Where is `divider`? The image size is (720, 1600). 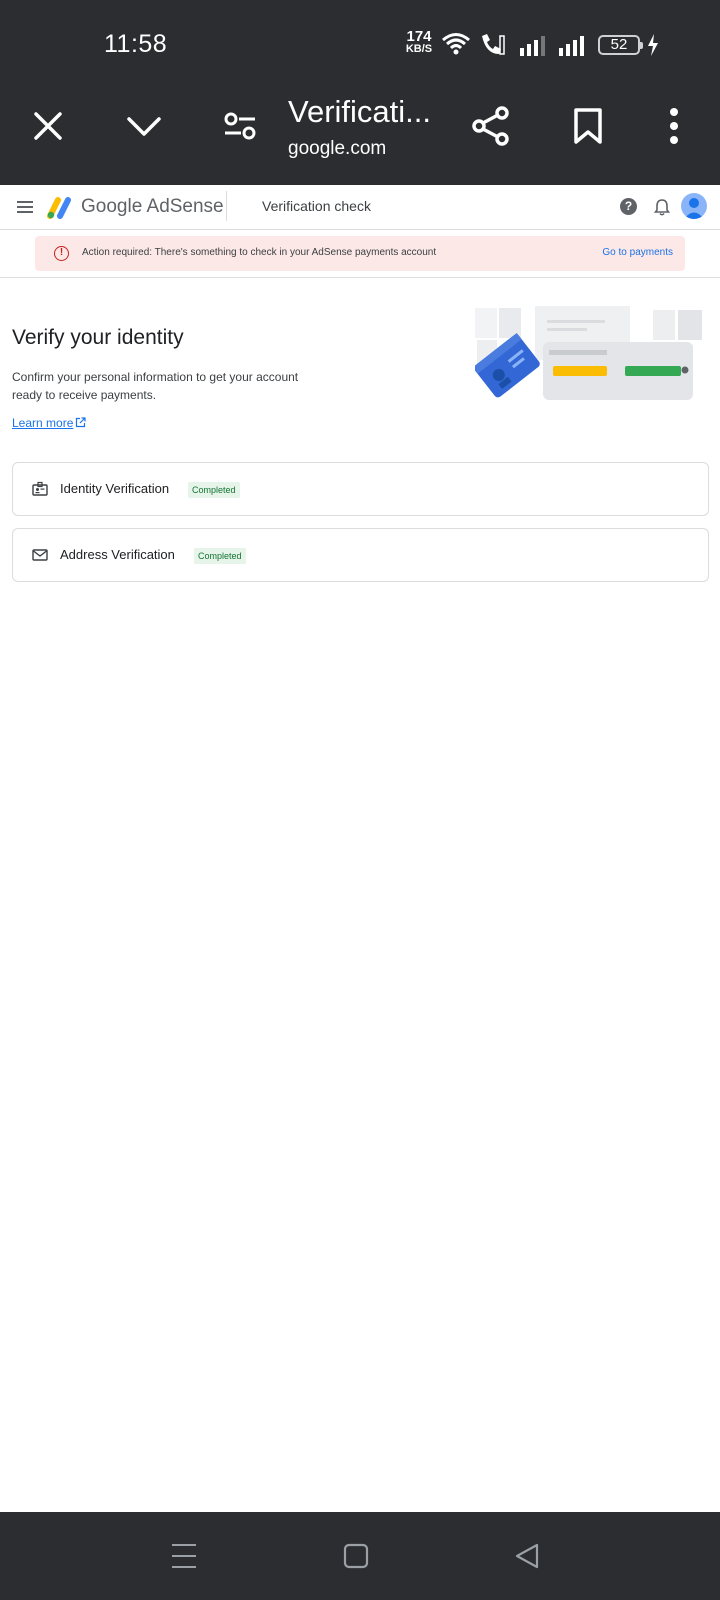
divider is located at coordinates (360, 277).